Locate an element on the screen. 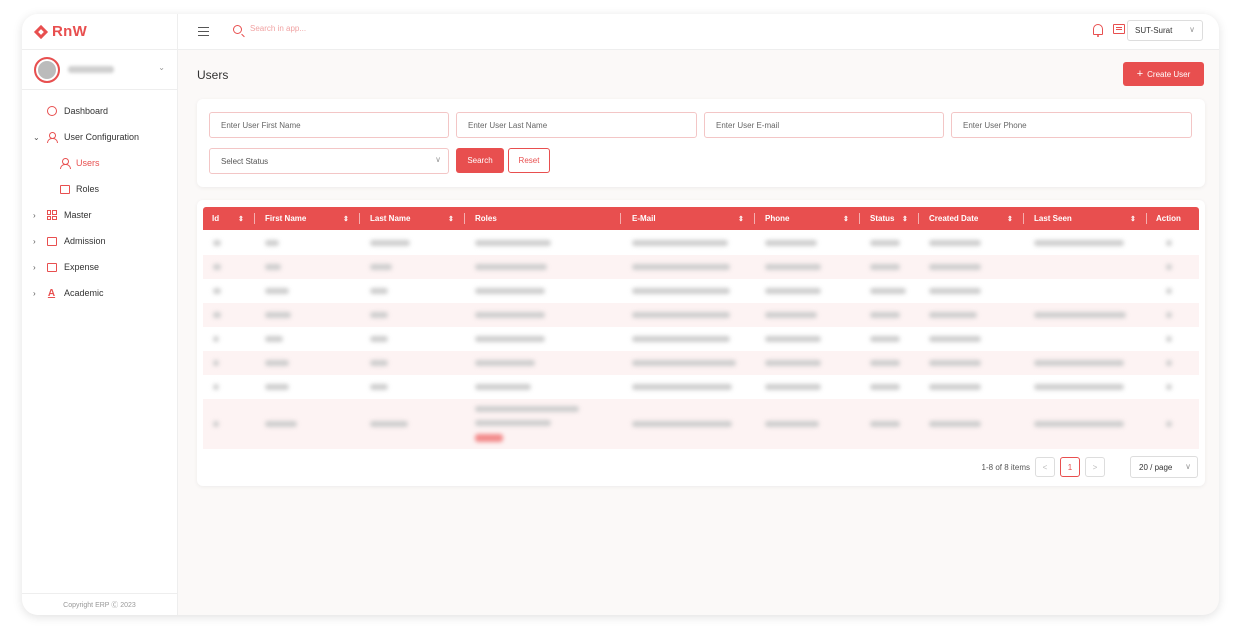 Image resolution: width=1239 pixels, height=643 pixels. column-header-created-date: Created Date is located at coordinates (953, 218).